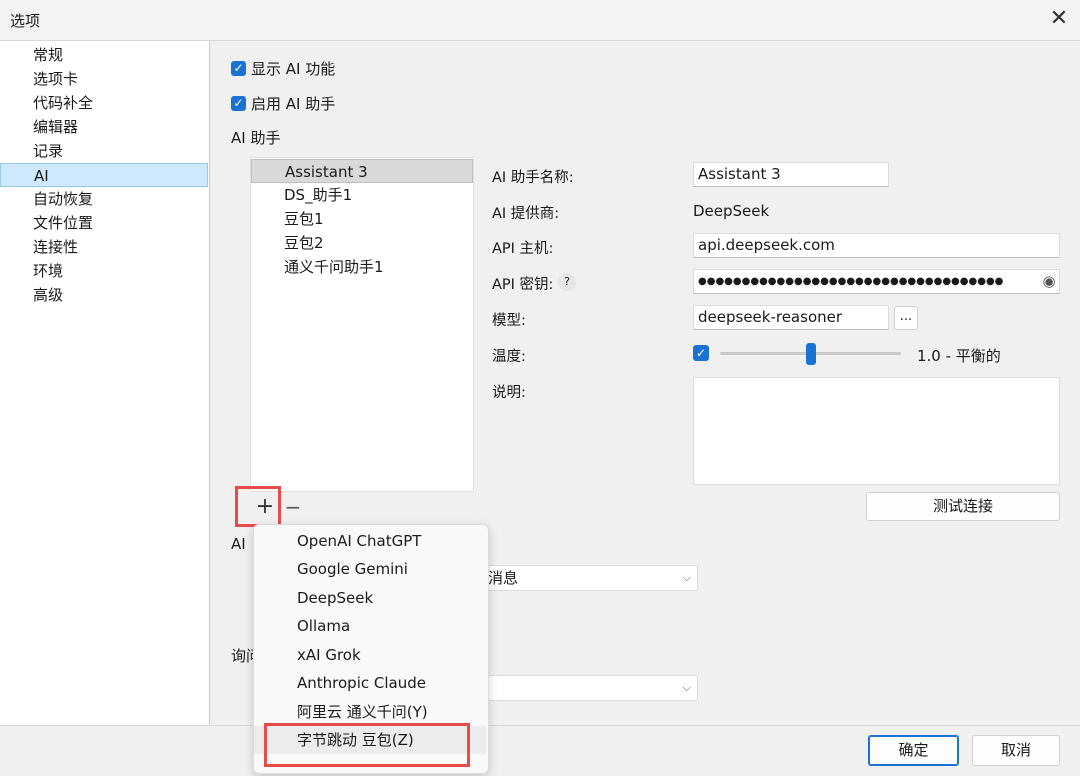 This screenshot has height=776, width=1080. What do you see at coordinates (526, 214) in the screenshot?
I see `provider-label: AI 提供商:` at bounding box center [526, 214].